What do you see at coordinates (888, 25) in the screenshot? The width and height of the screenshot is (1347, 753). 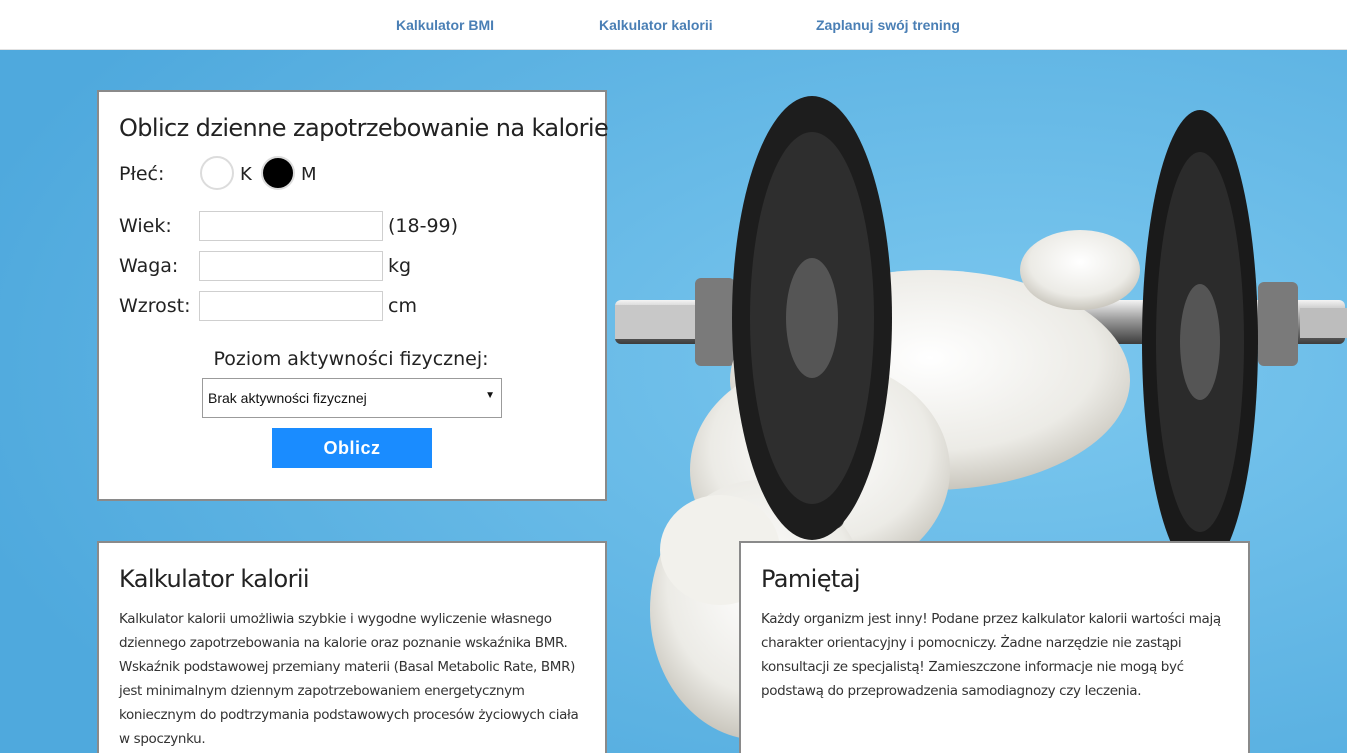 I see `nav-link-plan-training: Zaplanuj swój trening` at bounding box center [888, 25].